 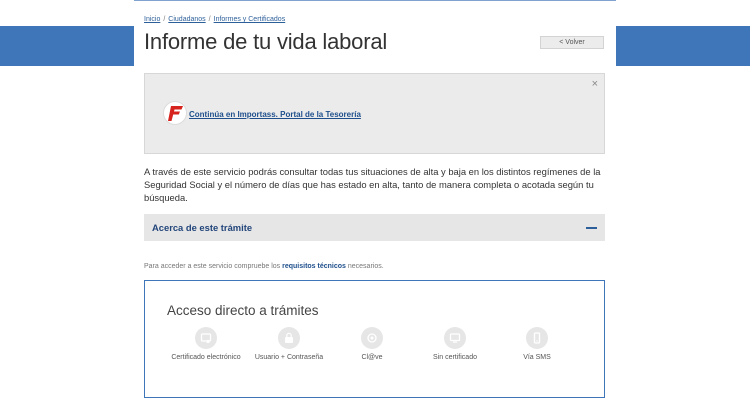 I want to click on access-title: Acceso directo a trámites, so click(x=243, y=310).